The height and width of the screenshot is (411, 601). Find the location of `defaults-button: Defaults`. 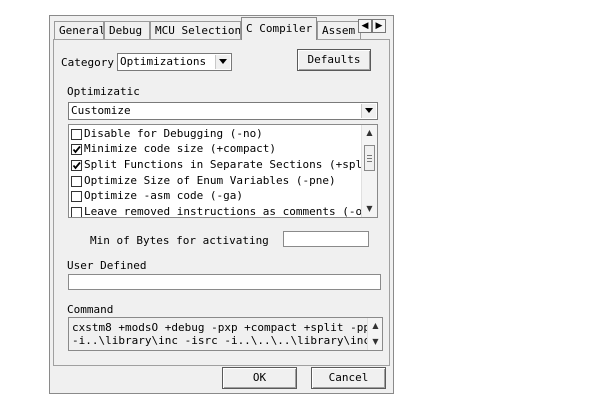

defaults-button: Defaults is located at coordinates (334, 60).